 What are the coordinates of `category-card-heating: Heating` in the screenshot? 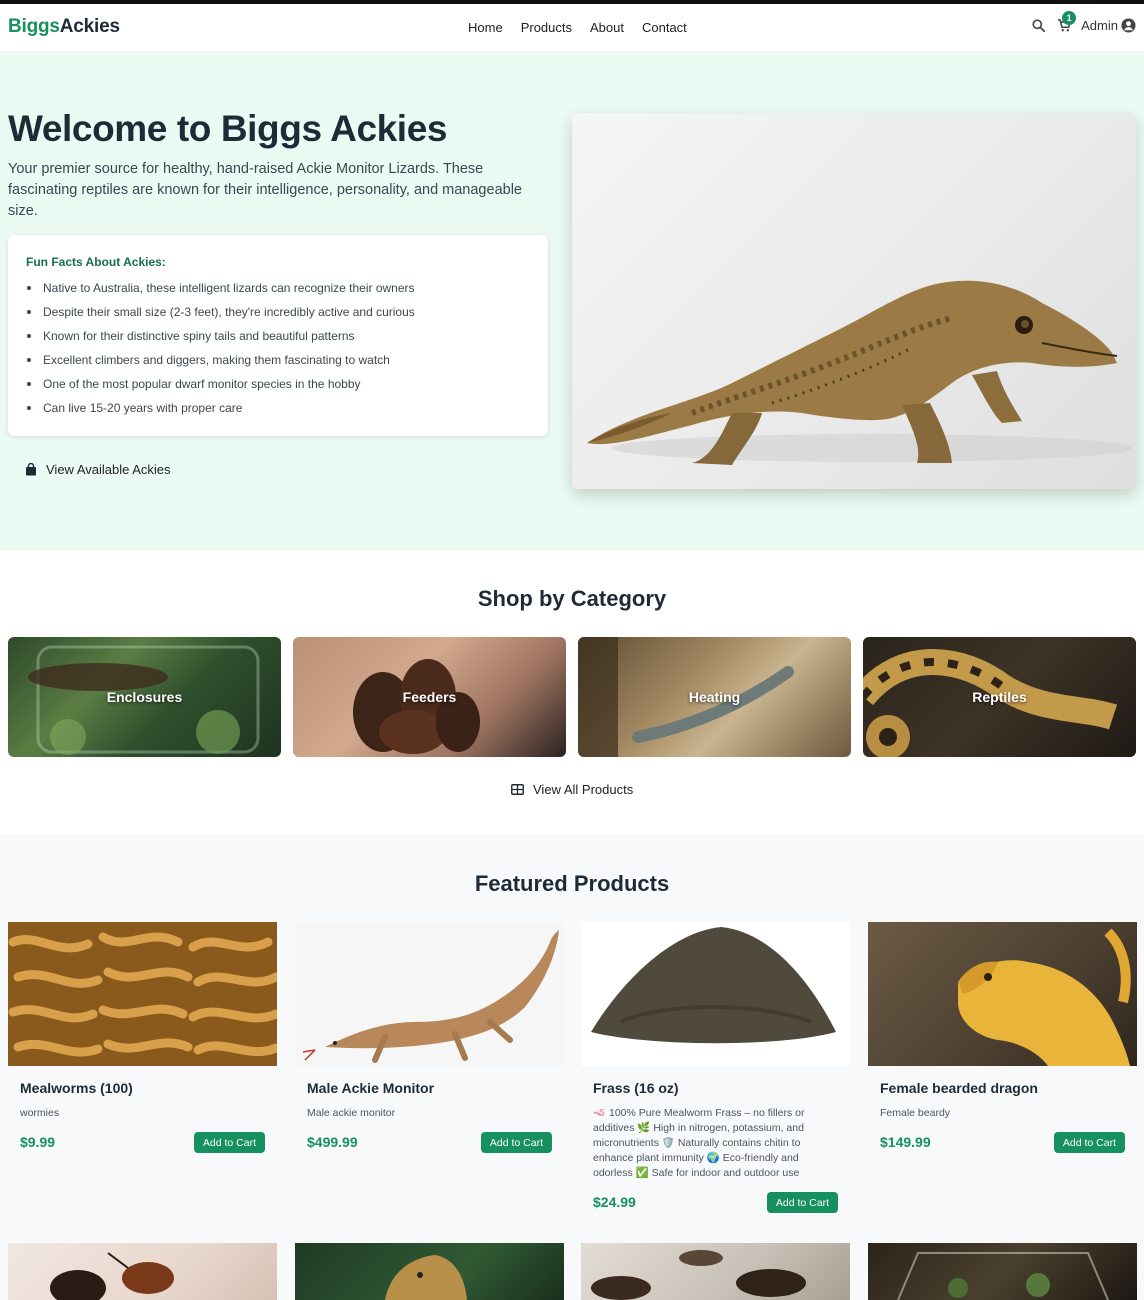 It's located at (714, 697).